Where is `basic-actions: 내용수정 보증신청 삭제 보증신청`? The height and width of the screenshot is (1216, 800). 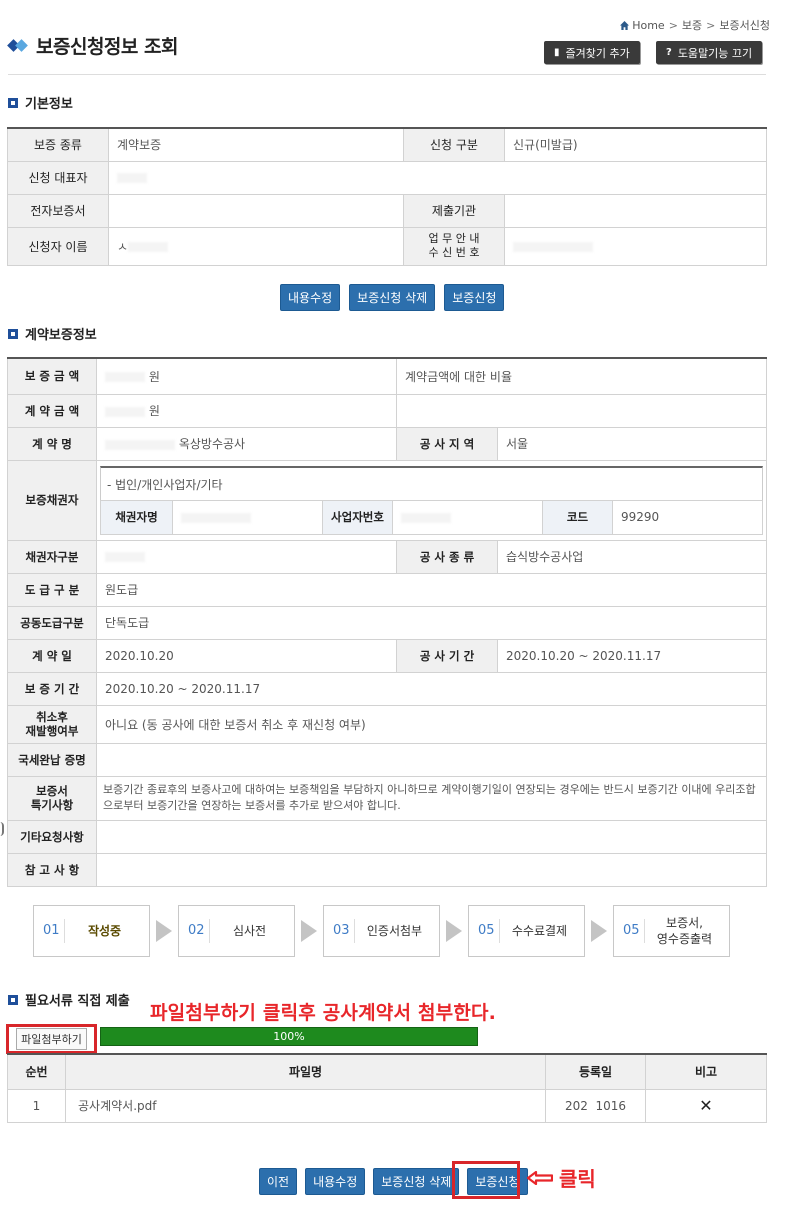 basic-actions: 내용수정 보증신청 삭제 보증신청 is located at coordinates (392, 297).